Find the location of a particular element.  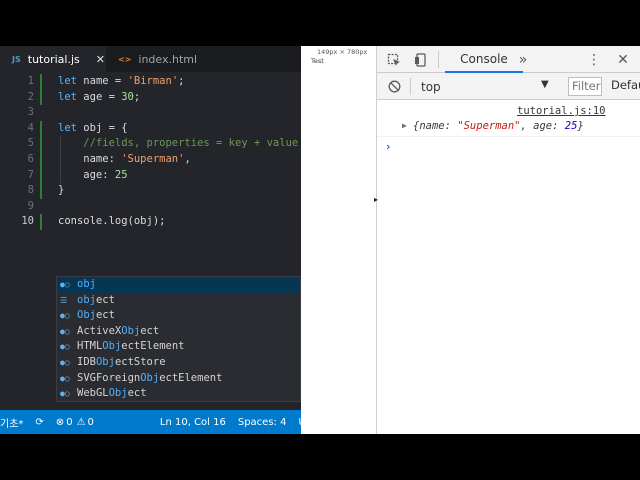

code-line: let name = 'Birman'; is located at coordinates (121, 82).